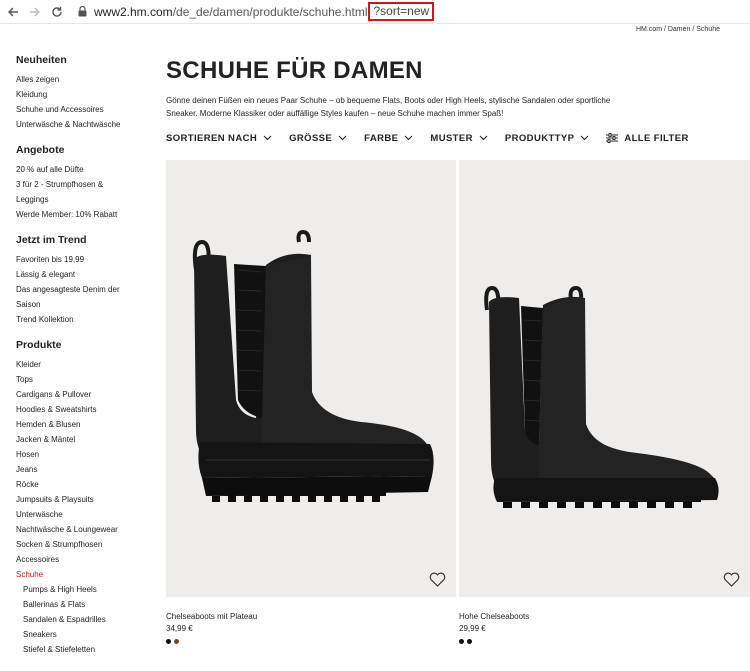 This screenshot has width=750, height=671. What do you see at coordinates (86, 484) in the screenshot?
I see `sidebar-item: Röcke` at bounding box center [86, 484].